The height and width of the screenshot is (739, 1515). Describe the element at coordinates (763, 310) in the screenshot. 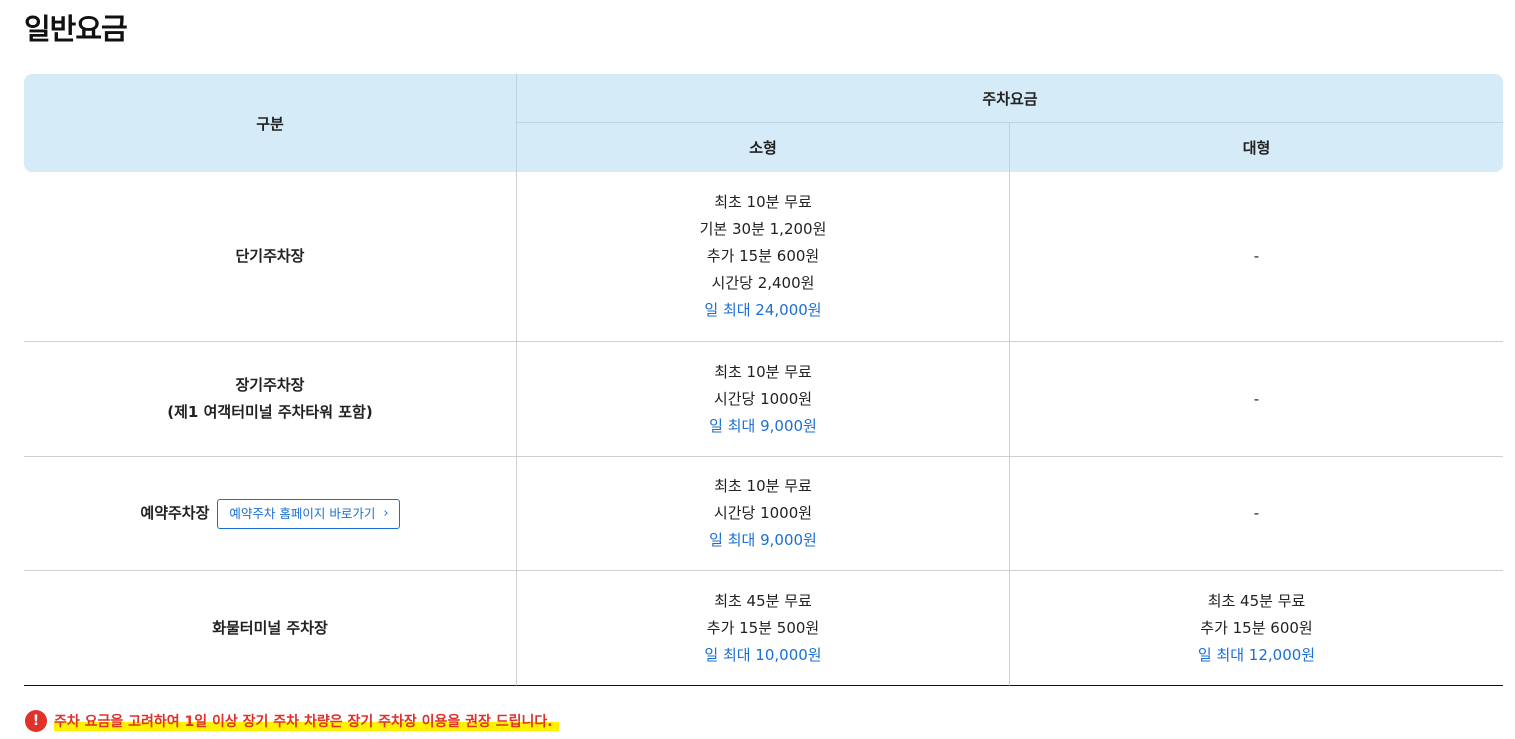

I see `daily-max-fee: 일 최대 24,000원` at that location.